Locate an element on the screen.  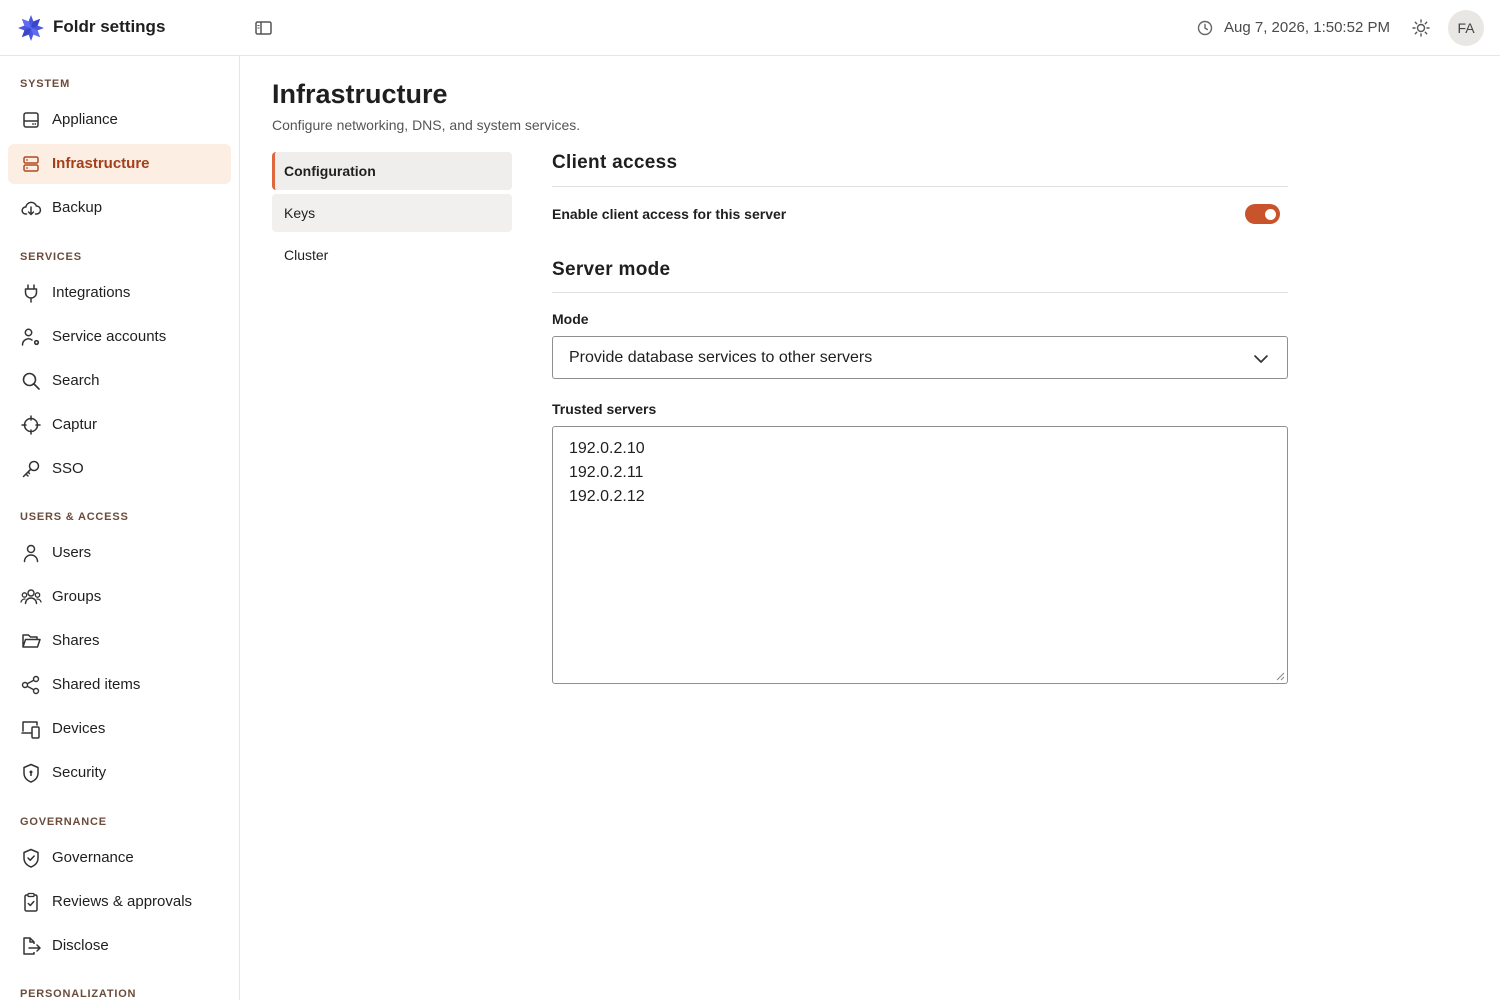
sidebar-item-integrations: Integrations is located at coordinates (119, 293).